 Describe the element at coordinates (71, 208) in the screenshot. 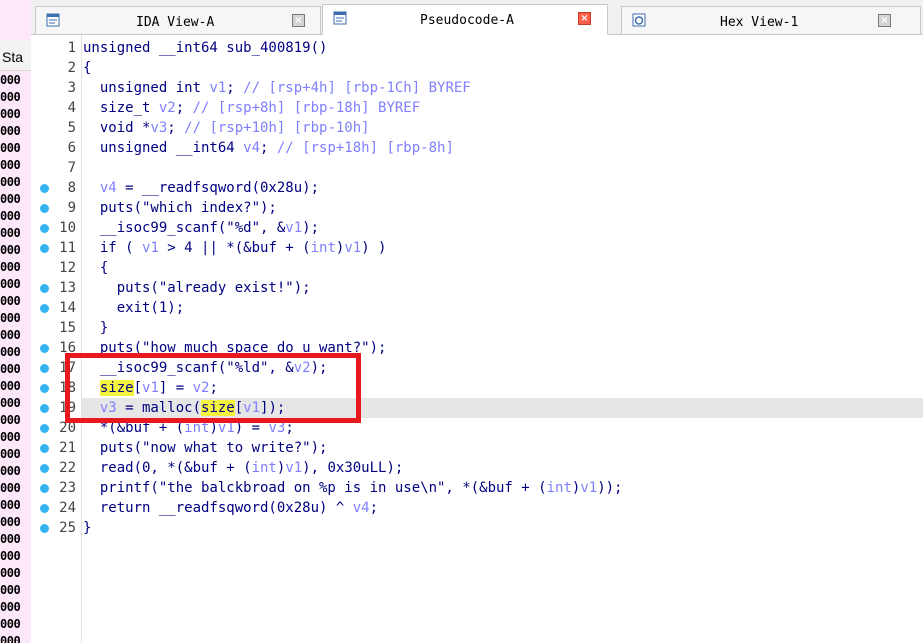

I see `line-number: 9` at that location.